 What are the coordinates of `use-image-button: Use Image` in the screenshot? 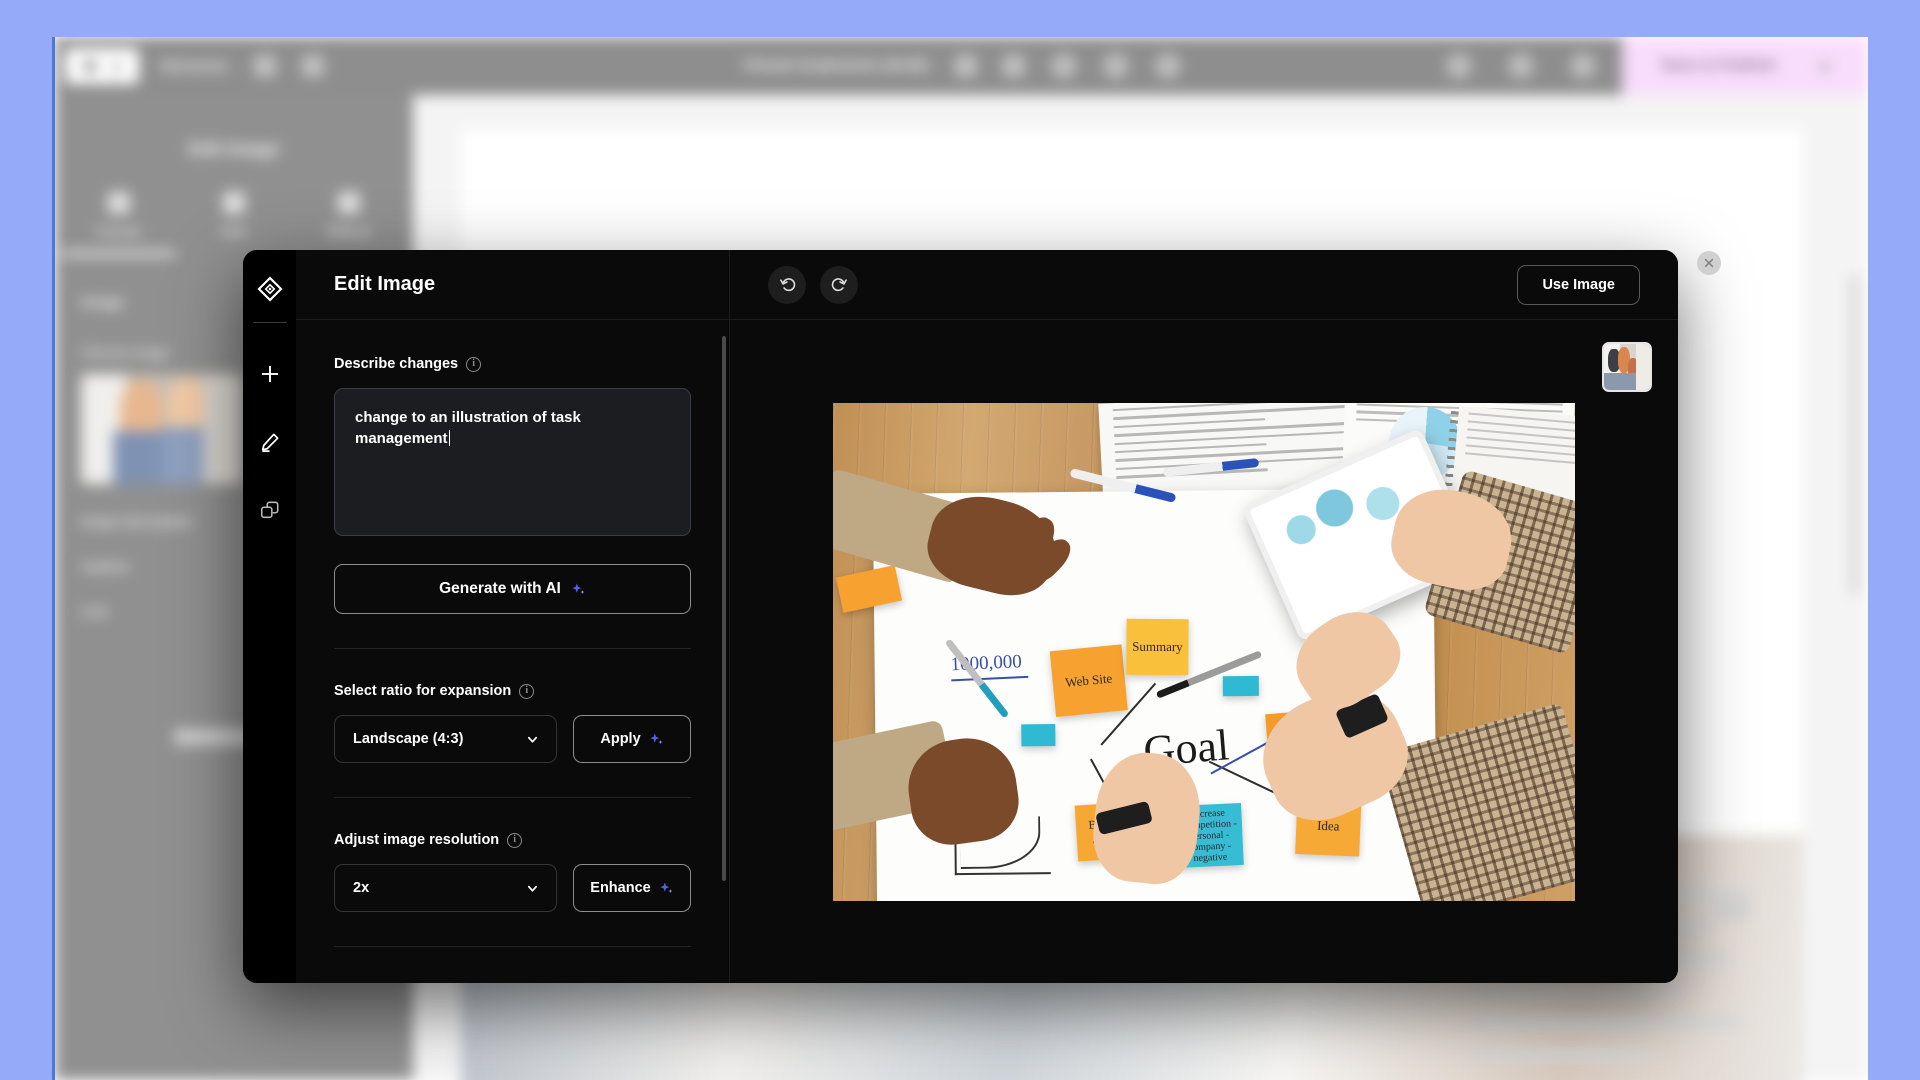 It's located at (1578, 284).